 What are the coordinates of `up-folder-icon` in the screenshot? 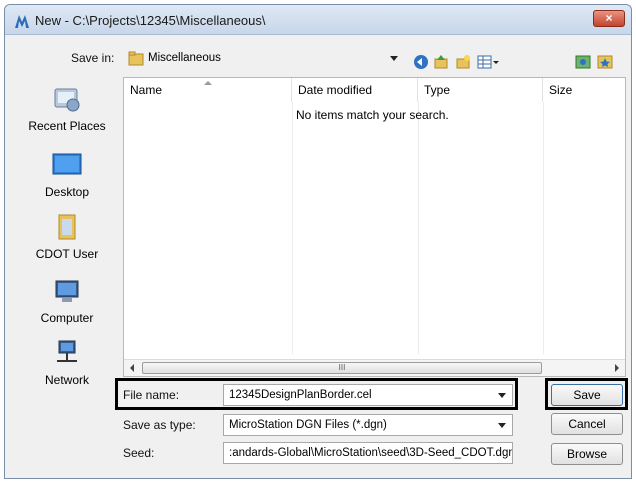 It's located at (441, 62).